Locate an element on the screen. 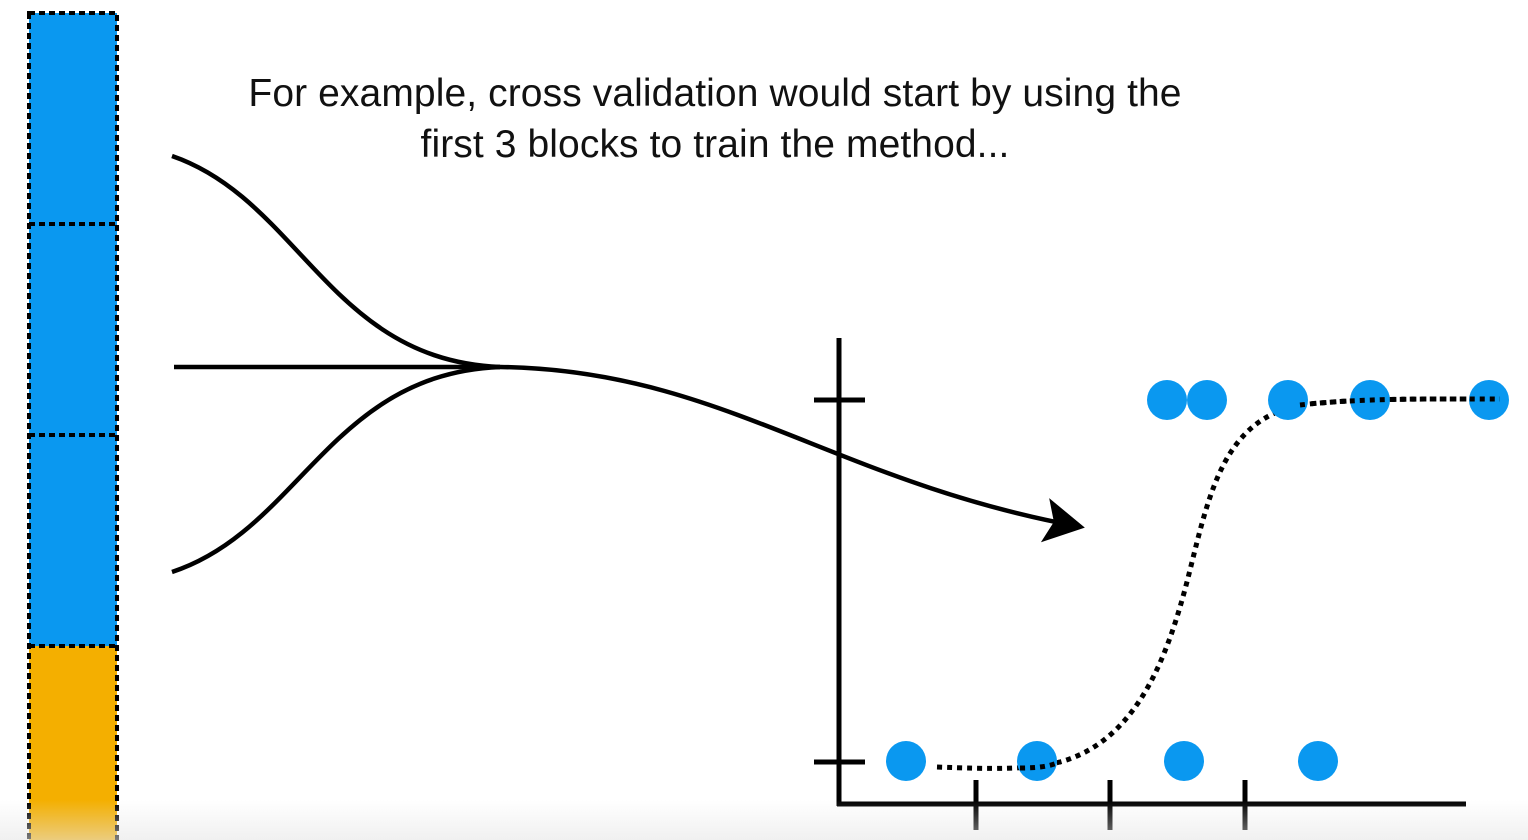  data-blocks-column is located at coordinates (73, 425).